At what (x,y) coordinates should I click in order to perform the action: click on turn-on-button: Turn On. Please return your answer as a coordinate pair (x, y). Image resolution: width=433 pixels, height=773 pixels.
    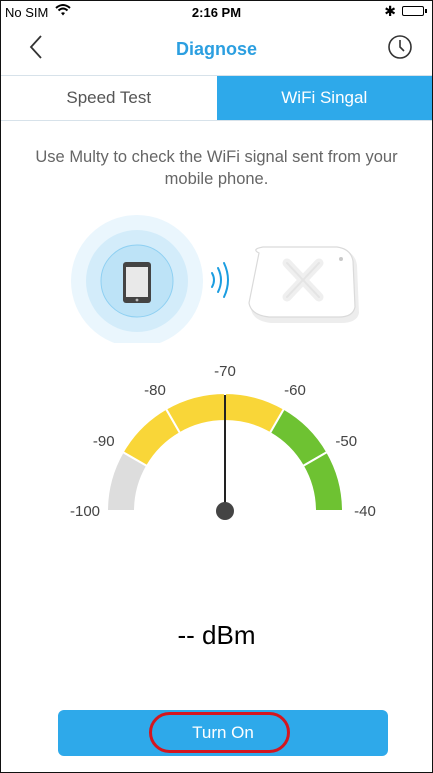
    Looking at the image, I should click on (223, 733).